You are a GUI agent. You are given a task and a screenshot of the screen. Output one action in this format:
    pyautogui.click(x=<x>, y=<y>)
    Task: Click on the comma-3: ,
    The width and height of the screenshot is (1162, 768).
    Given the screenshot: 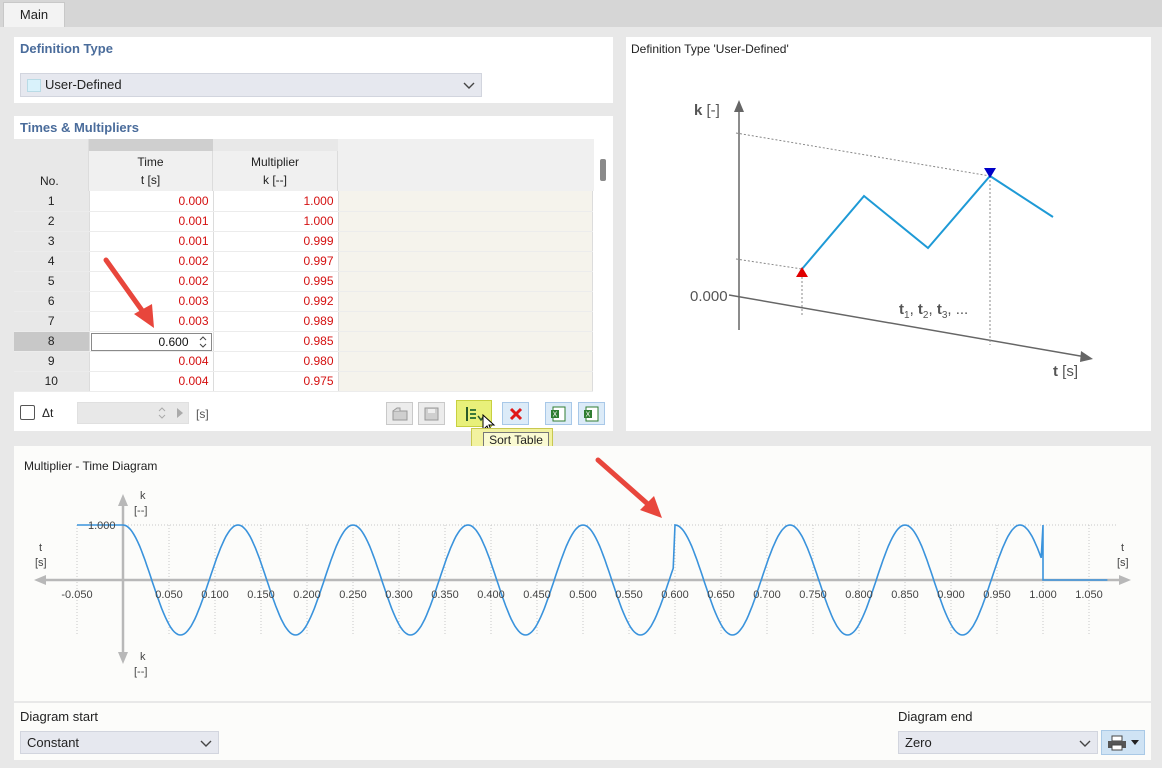 What is the action you would take?
    pyautogui.click(x=951, y=309)
    